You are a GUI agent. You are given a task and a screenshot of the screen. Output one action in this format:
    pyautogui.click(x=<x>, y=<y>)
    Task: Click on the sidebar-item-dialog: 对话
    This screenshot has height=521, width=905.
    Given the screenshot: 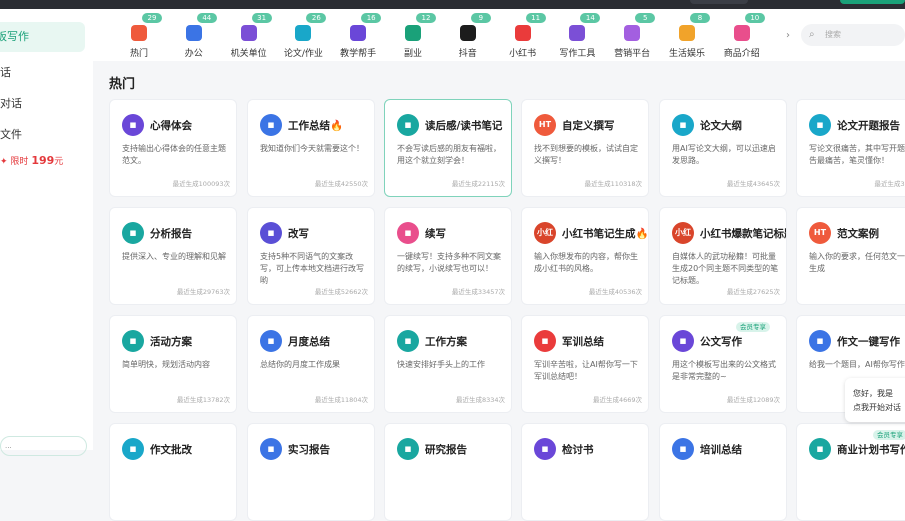 What is the action you would take?
    pyautogui.click(x=11, y=103)
    